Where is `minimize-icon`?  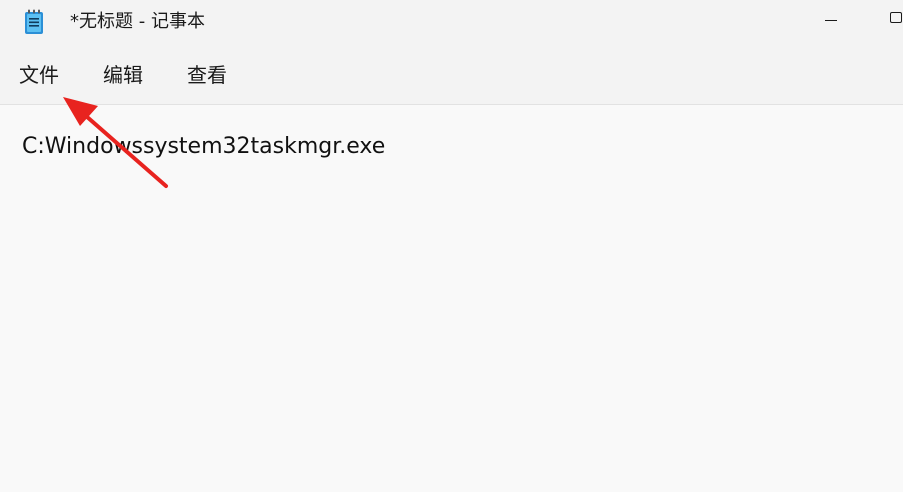 minimize-icon is located at coordinates (831, 20).